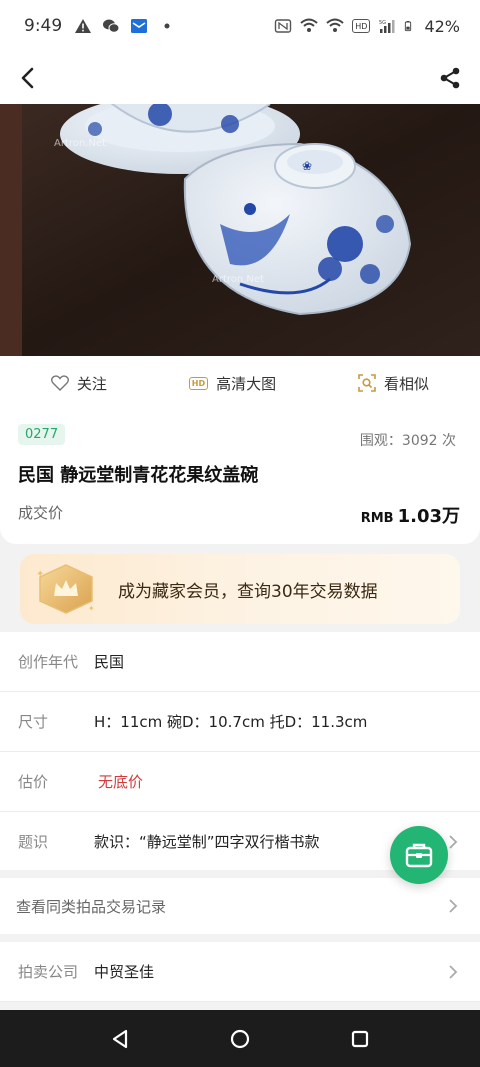  I want to click on wechat-icon, so click(111, 26).